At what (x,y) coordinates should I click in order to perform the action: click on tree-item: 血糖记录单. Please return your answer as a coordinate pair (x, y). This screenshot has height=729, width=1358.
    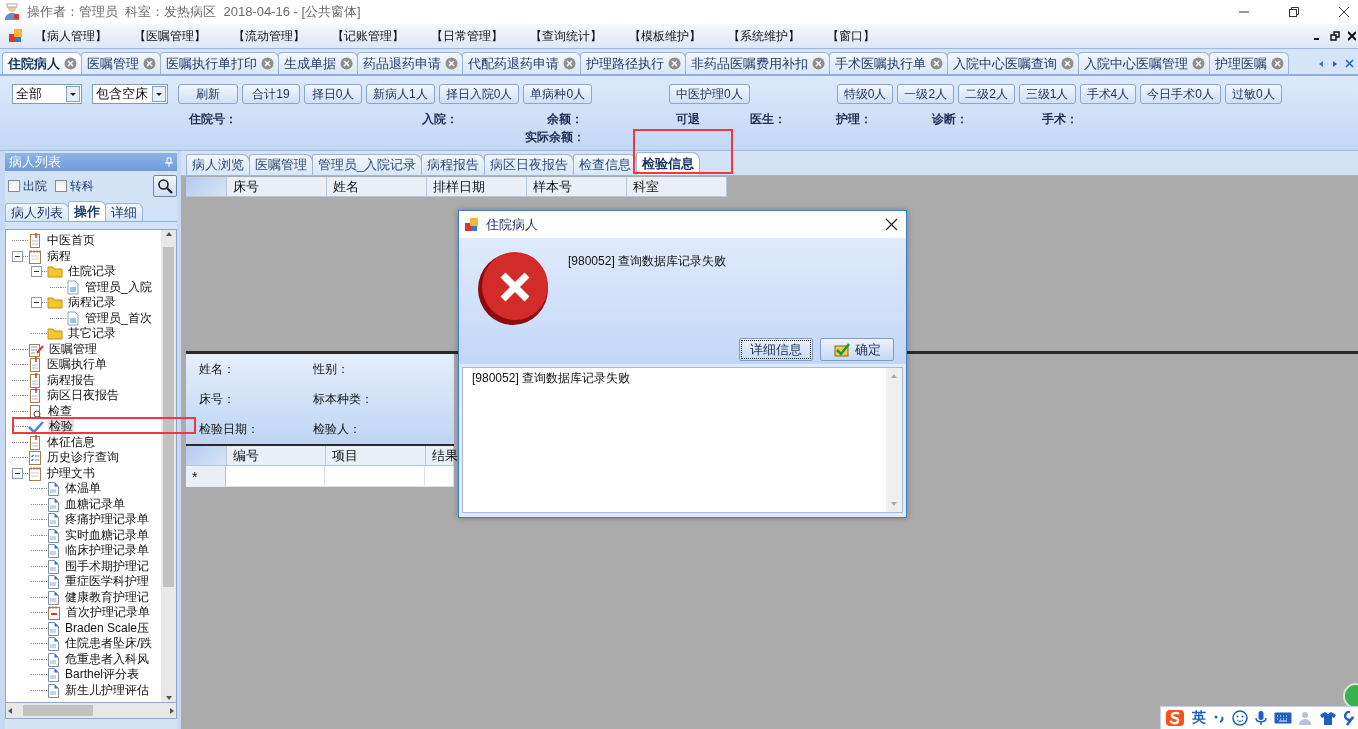
    Looking at the image, I should click on (95, 504).